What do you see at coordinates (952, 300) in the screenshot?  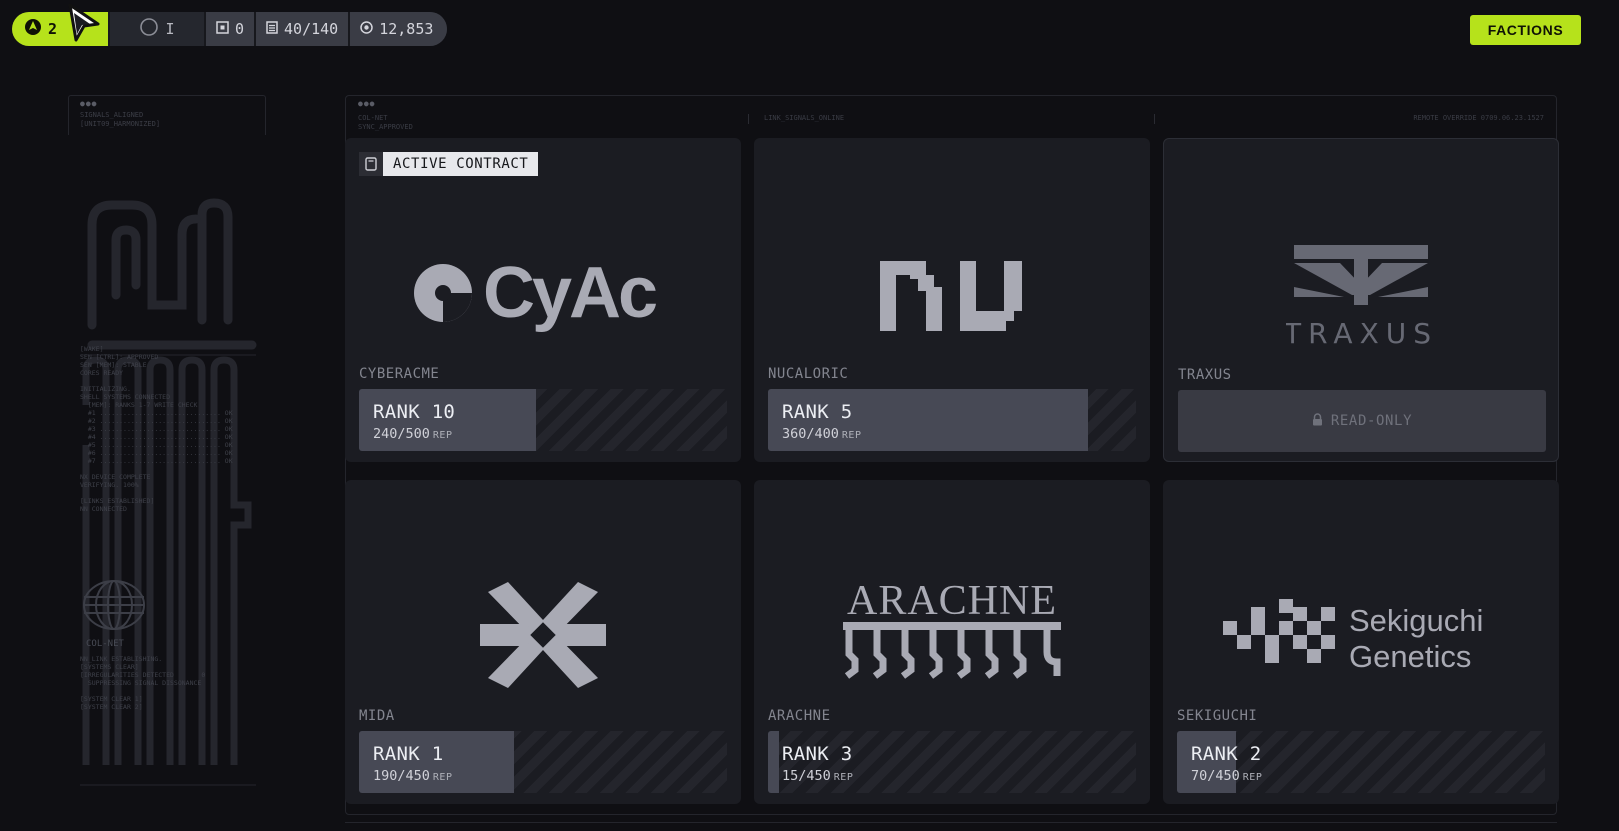 I see `faction-card-nucaloric: NUCALORIC RANK 5 360/400 REP` at bounding box center [952, 300].